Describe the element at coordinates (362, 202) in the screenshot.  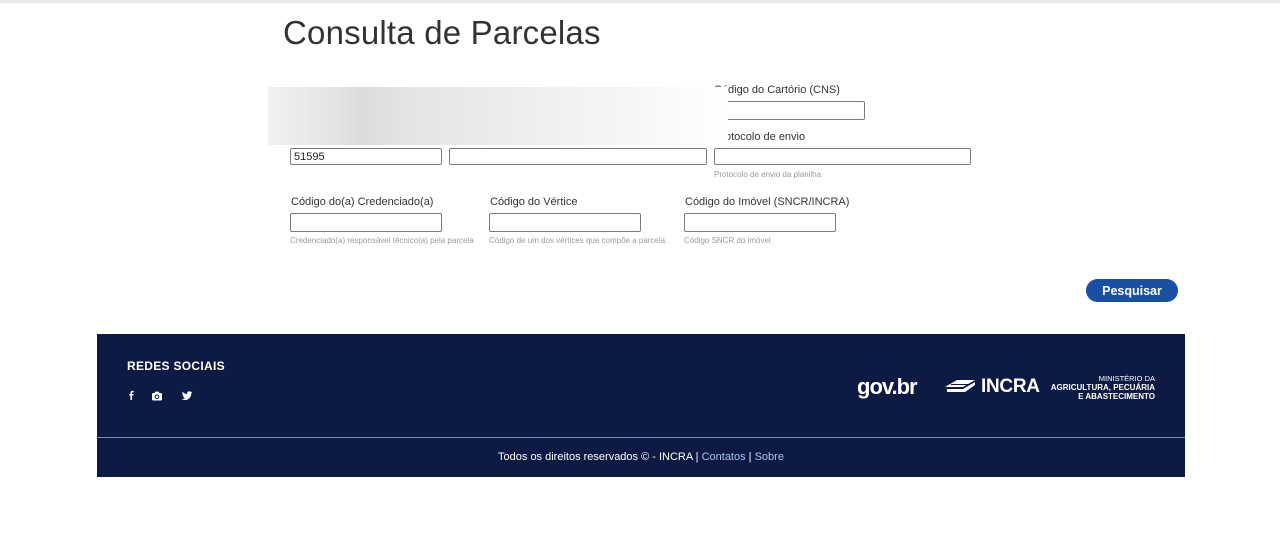
I see `credenciado-label: Código do(a) Credenciado(a)` at that location.